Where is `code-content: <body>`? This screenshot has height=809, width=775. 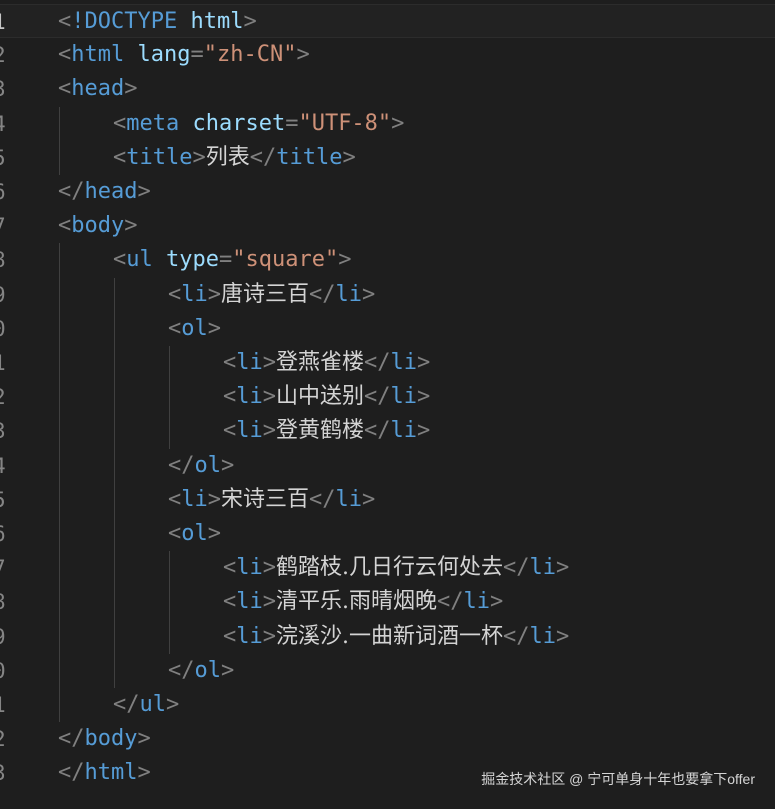 code-content: <body> is located at coordinates (97, 226).